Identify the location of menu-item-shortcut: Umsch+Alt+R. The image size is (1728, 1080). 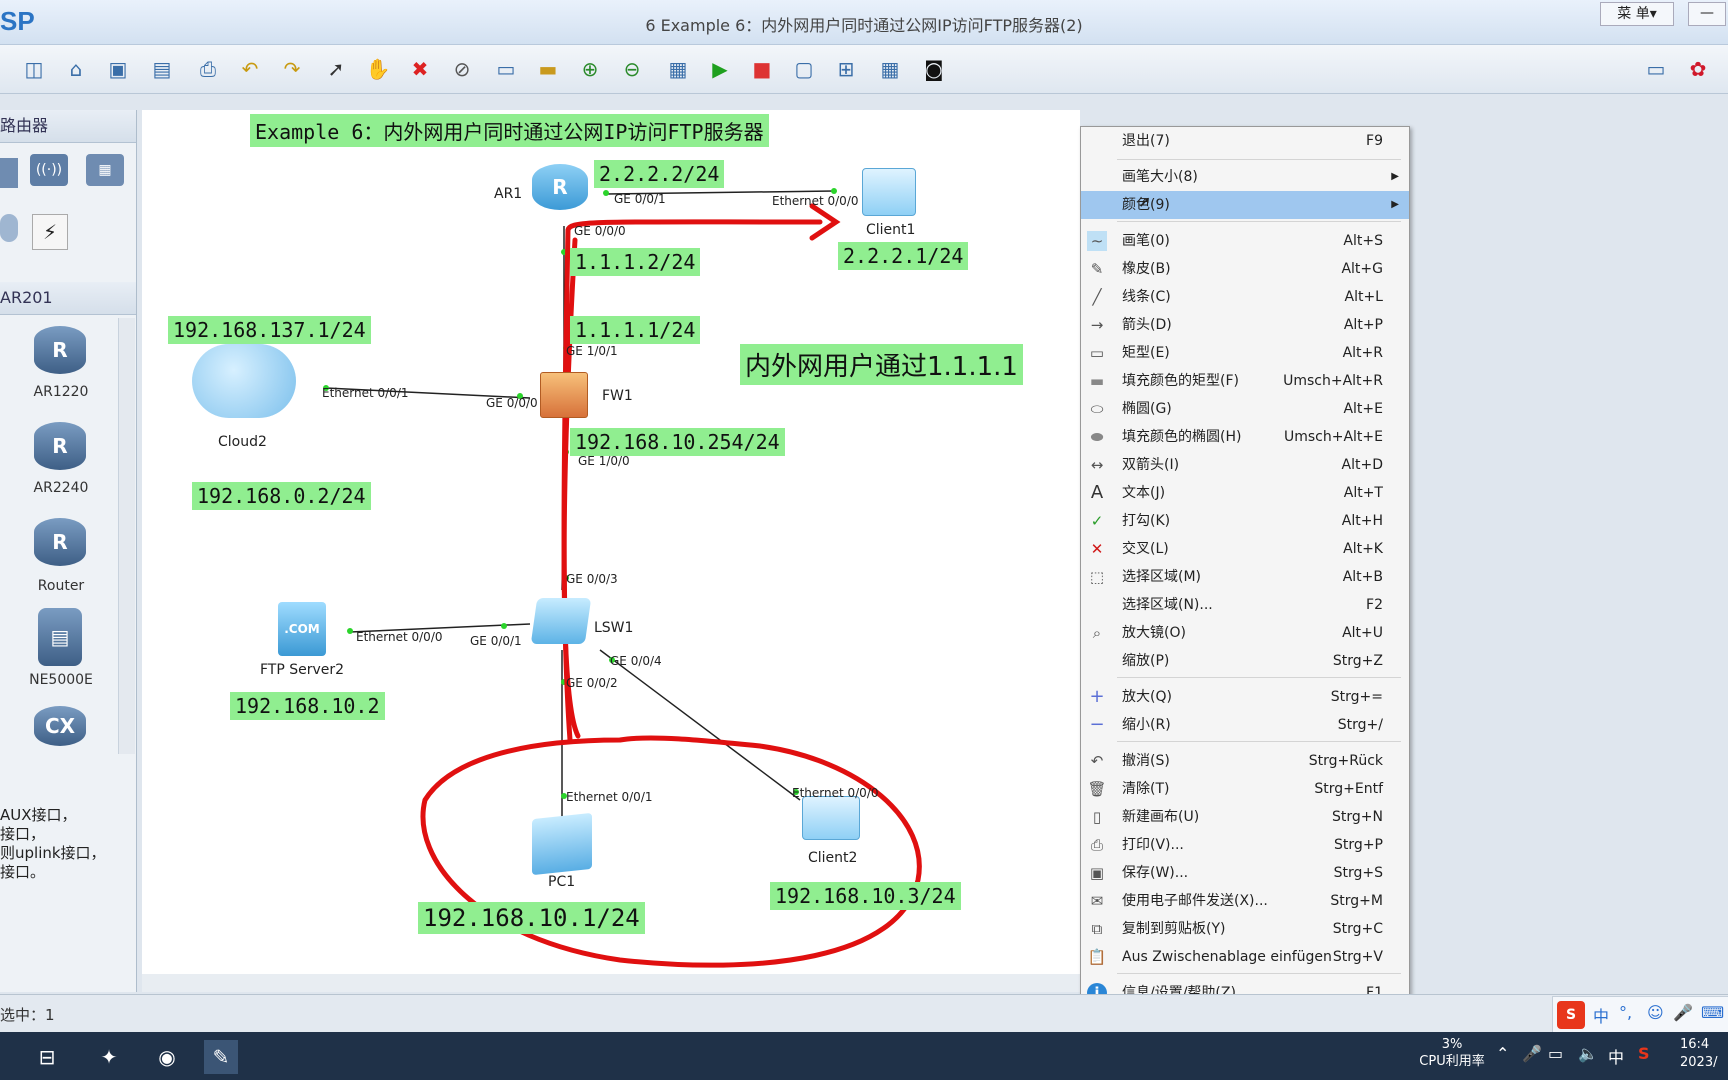
(1333, 381).